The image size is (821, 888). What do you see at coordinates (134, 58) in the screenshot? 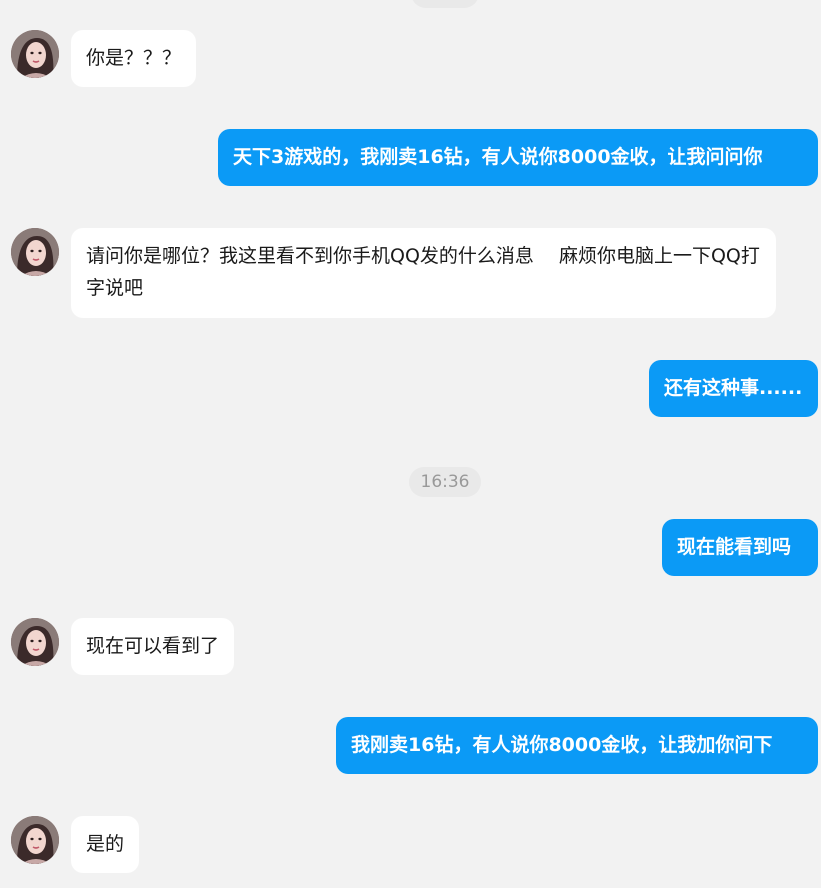
I see `incoming-message-bubble: 你是？？？` at bounding box center [134, 58].